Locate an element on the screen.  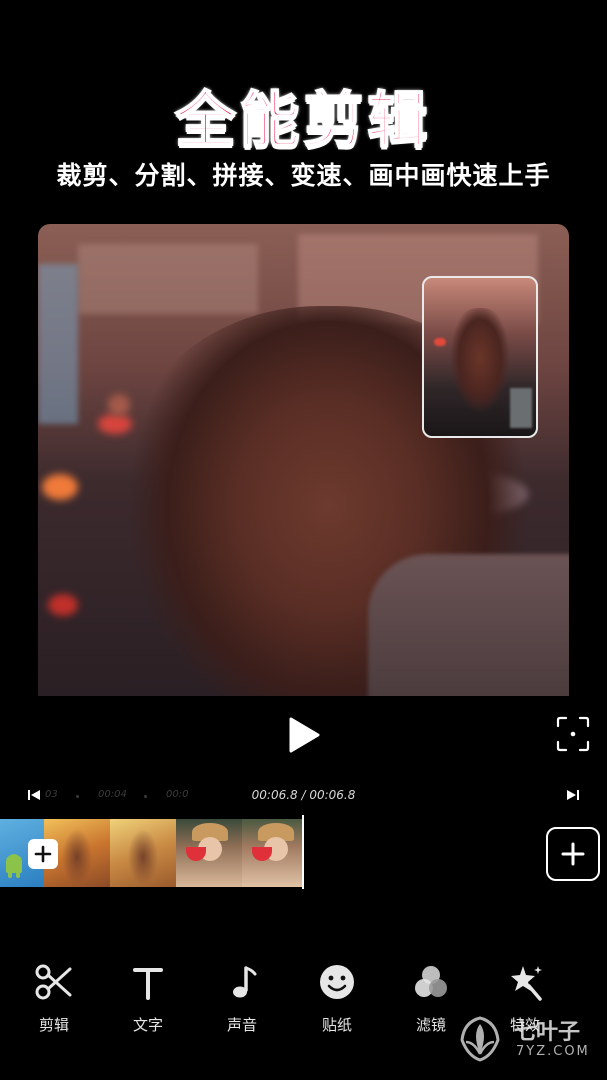
music-note-icon is located at coordinates (245, 982).